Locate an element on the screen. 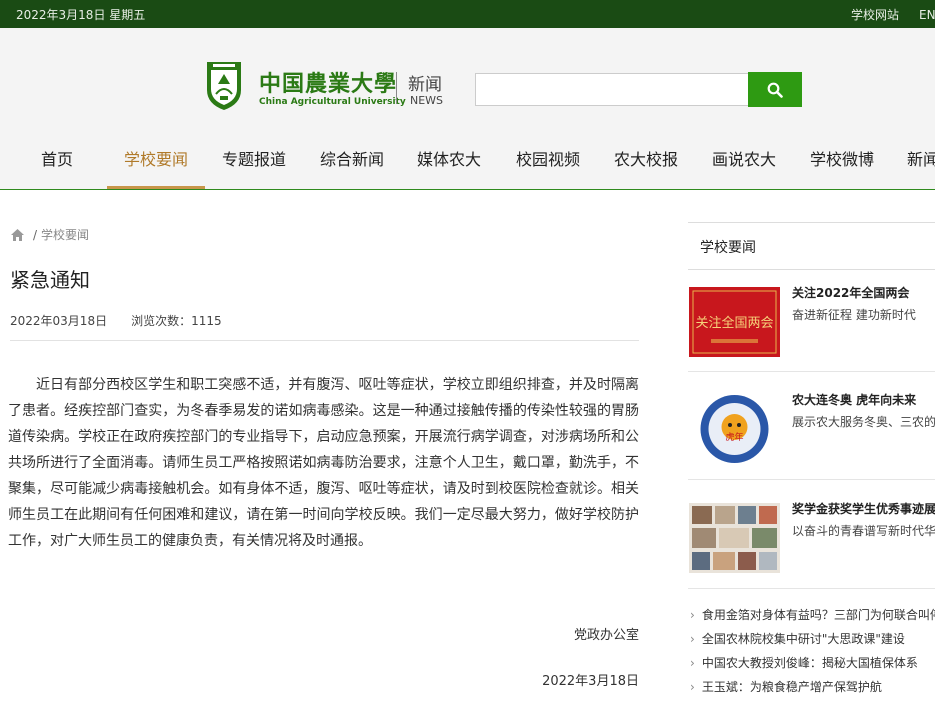 Image resolution: width=935 pixels, height=701 pixels. university-name-cn: 中国農業大學 is located at coordinates (328, 84).